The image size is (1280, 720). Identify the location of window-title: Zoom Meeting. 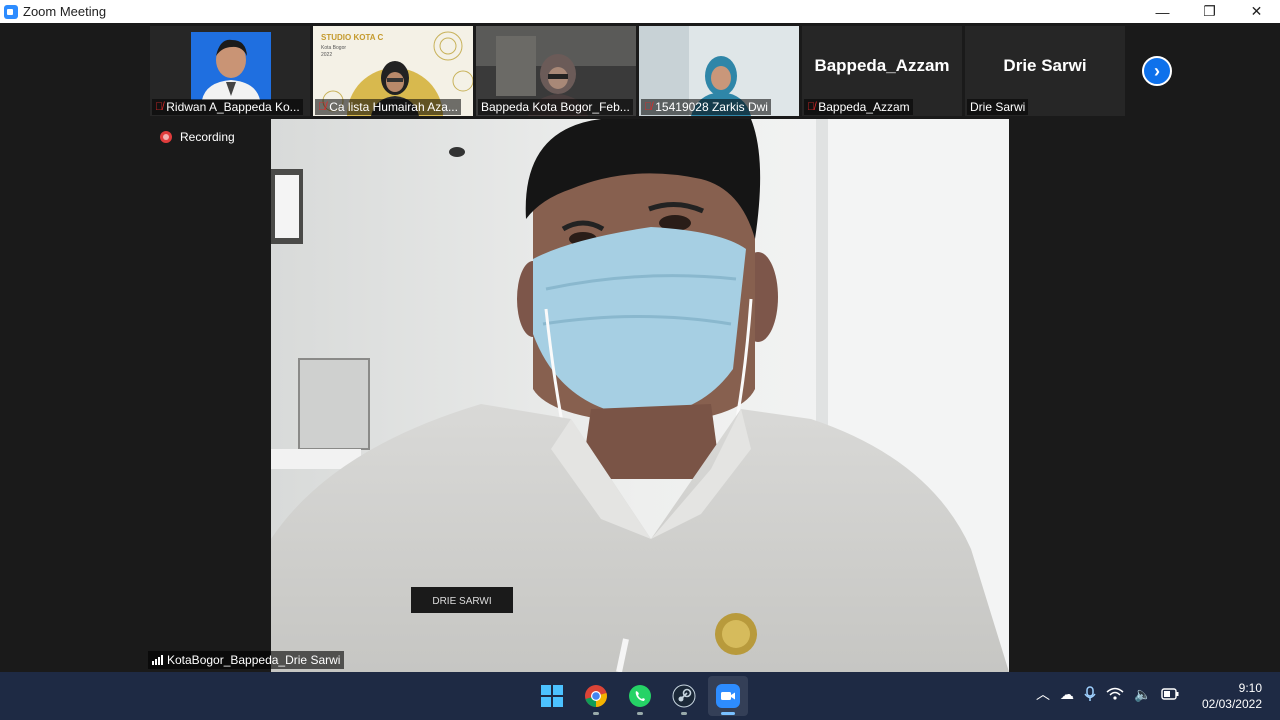
(65, 11).